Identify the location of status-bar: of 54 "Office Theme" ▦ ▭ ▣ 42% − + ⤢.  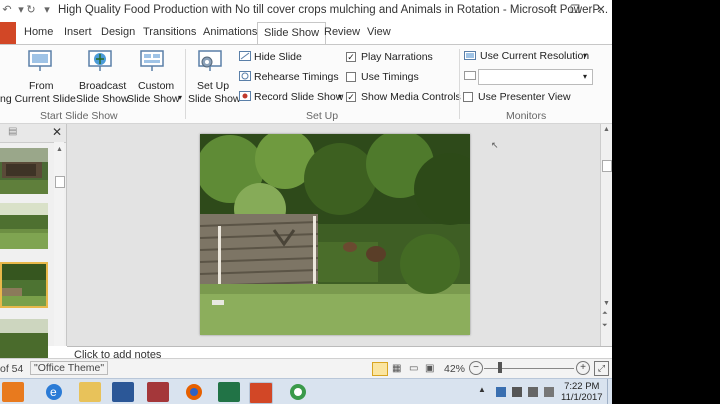
(306, 368).